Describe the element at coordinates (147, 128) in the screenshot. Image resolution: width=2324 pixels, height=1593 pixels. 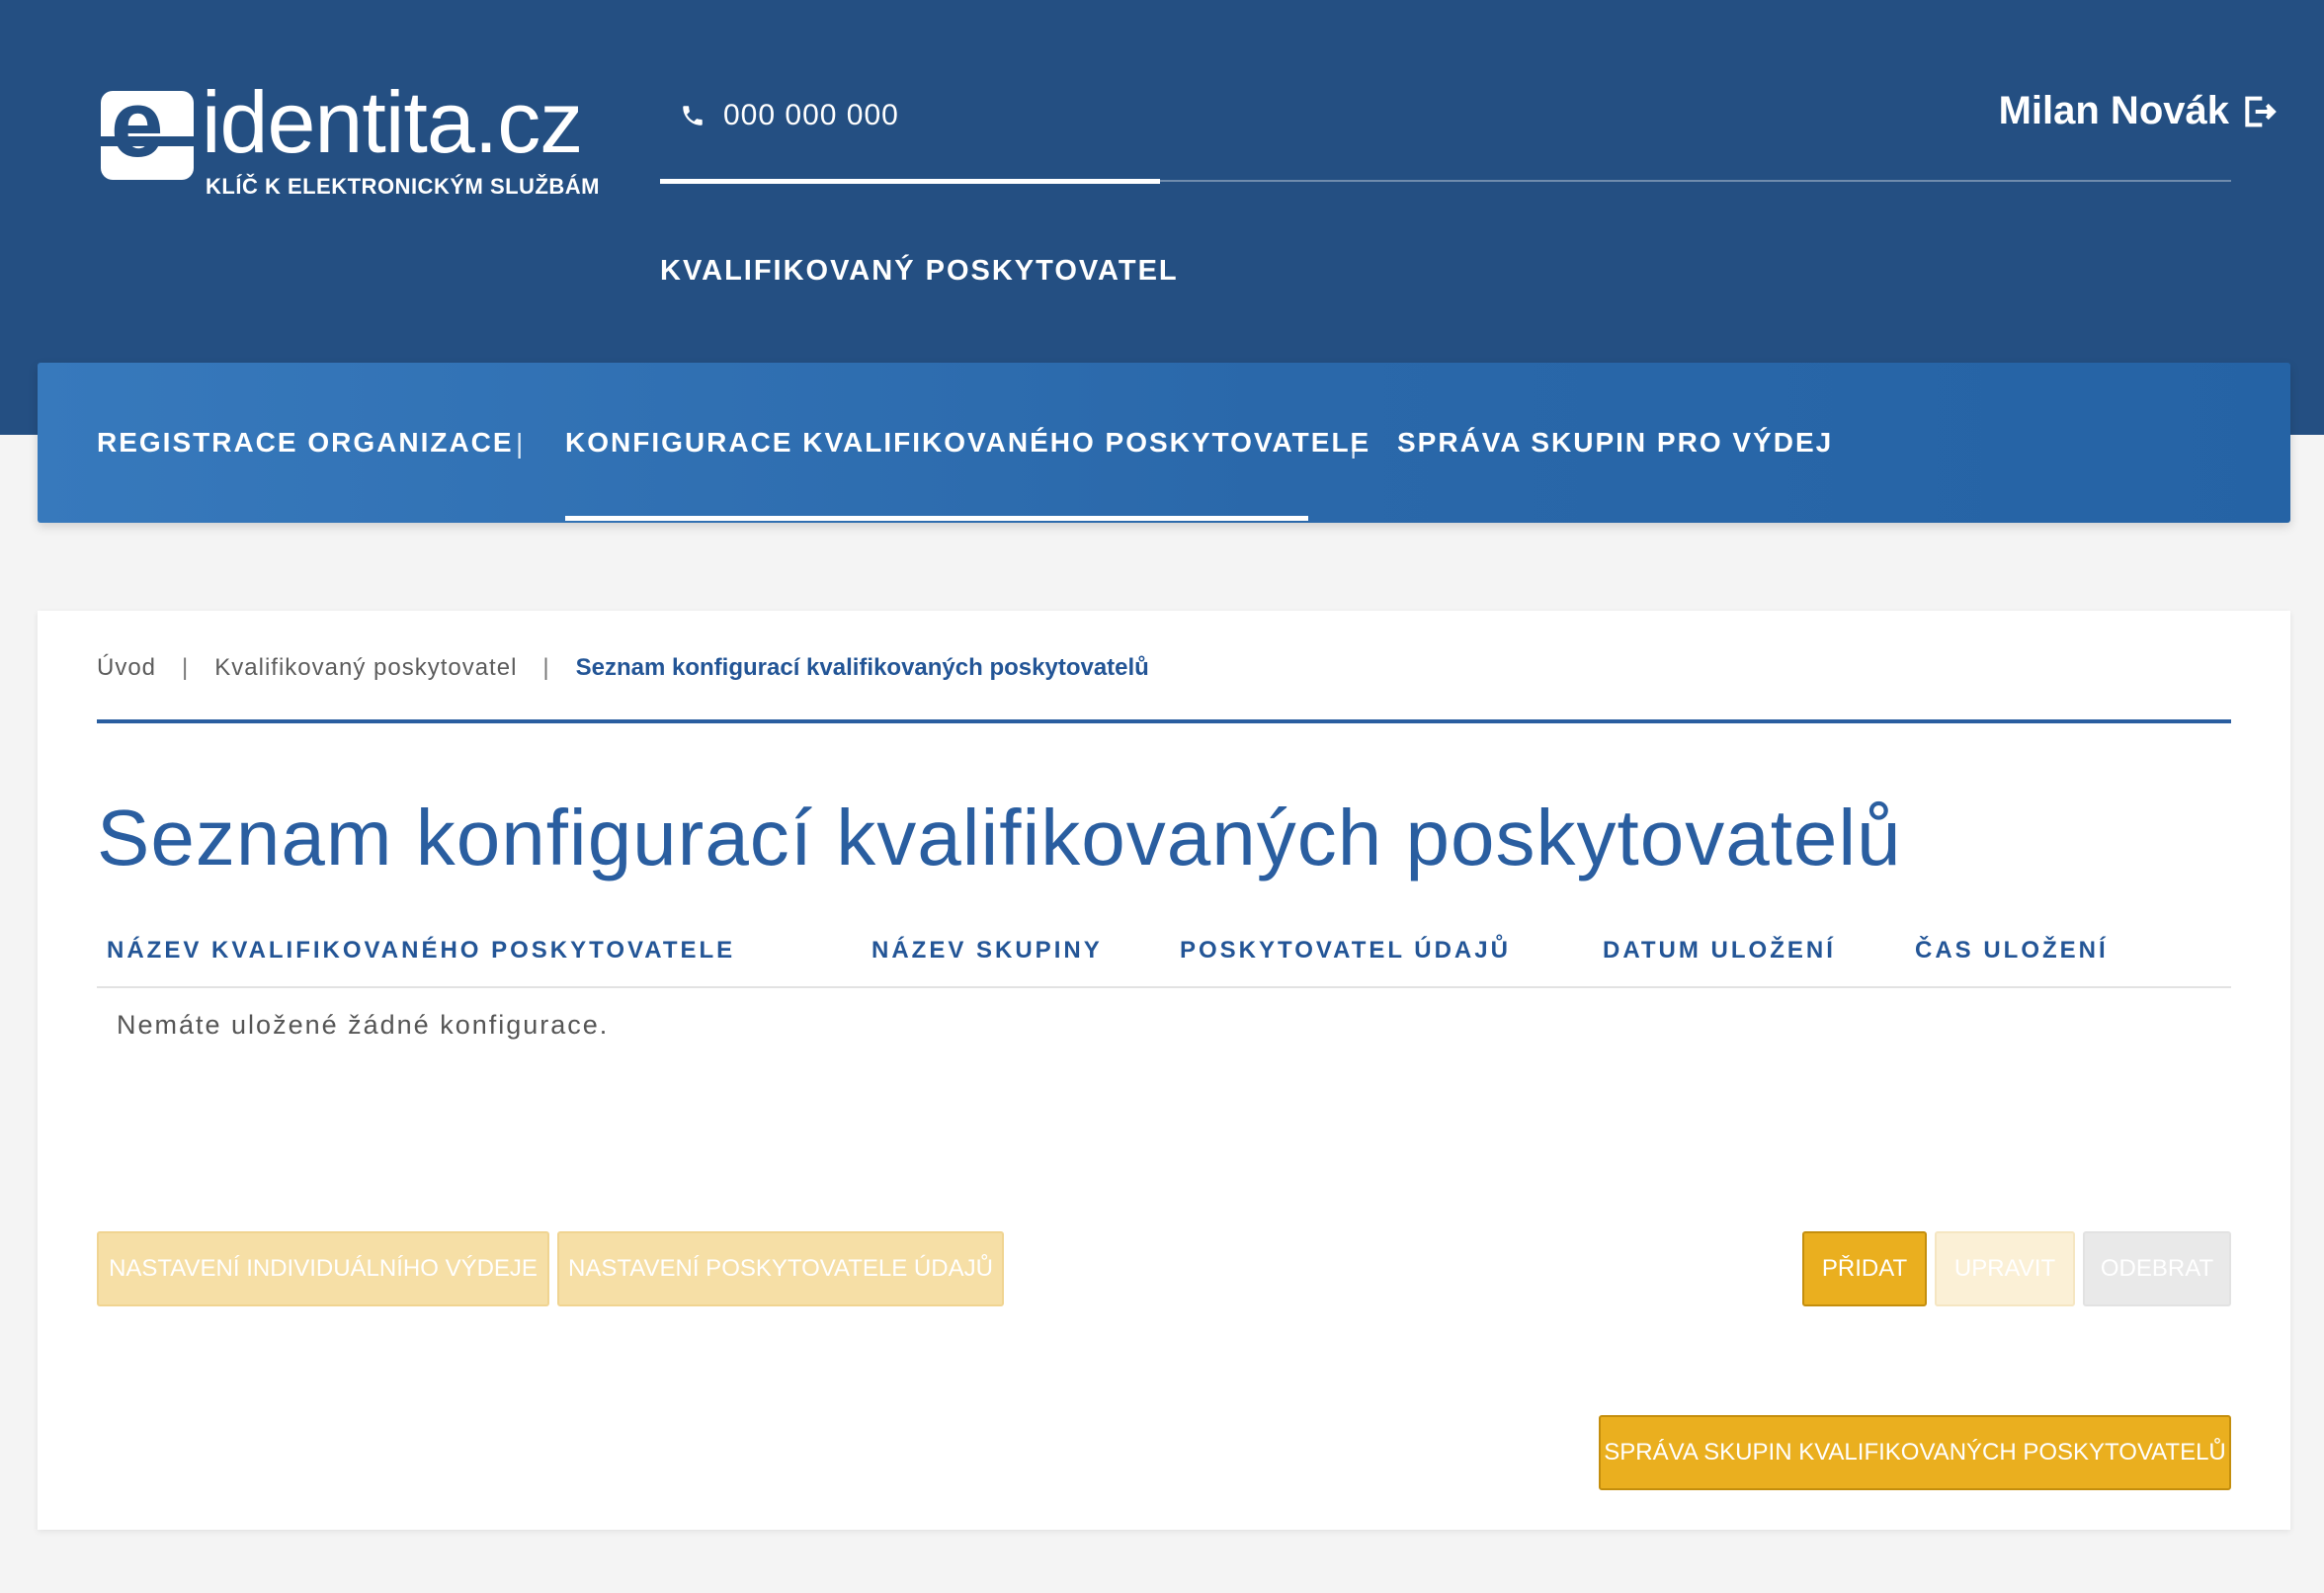
I see `logo-e-key-icon: e` at that location.